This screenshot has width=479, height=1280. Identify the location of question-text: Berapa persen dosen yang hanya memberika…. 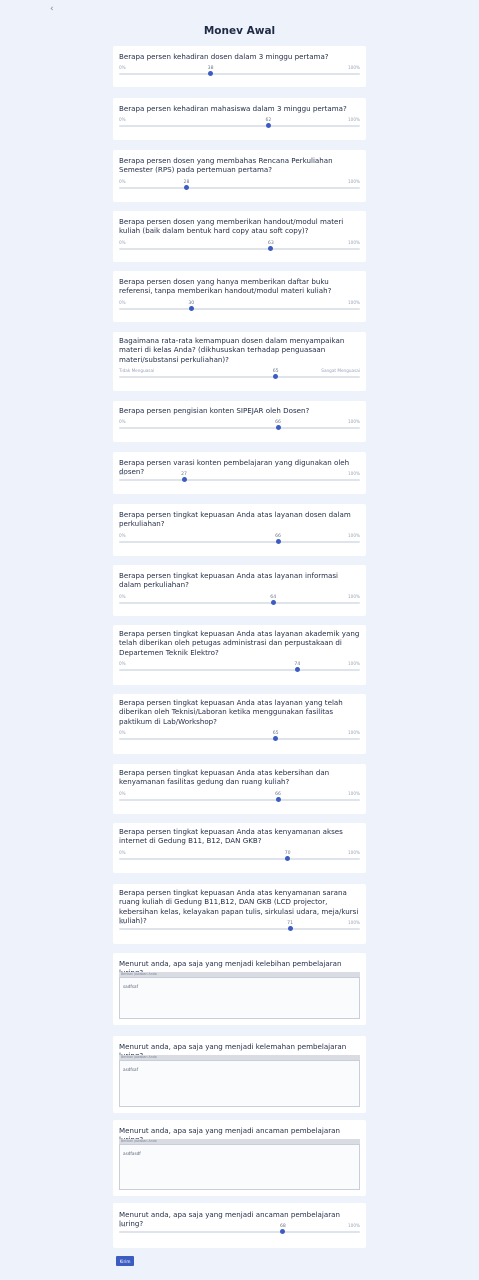
(225, 286).